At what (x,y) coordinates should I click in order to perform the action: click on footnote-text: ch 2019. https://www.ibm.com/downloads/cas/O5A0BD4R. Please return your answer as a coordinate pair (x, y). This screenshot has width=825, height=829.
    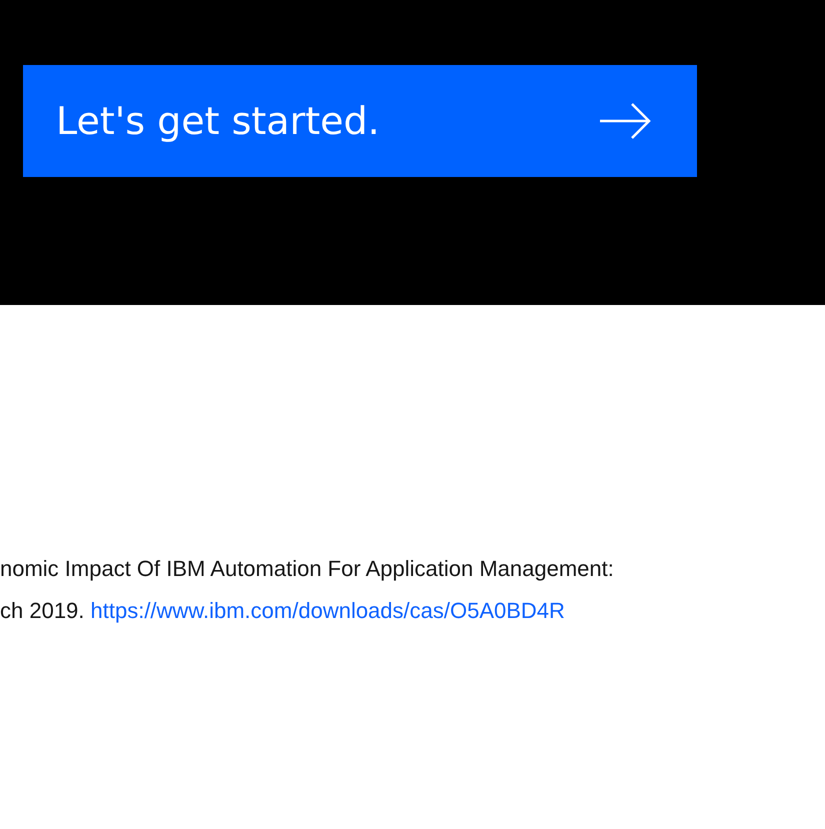
    Looking at the image, I should click on (283, 611).